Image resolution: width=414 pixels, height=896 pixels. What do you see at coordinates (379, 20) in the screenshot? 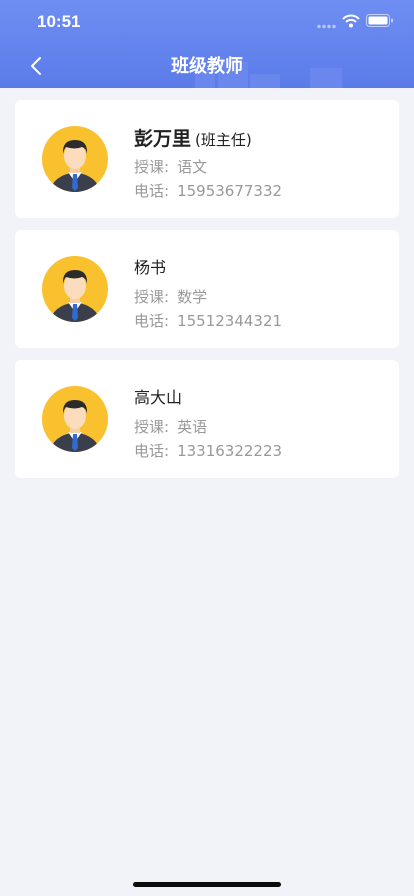
I see `battery-icon` at bounding box center [379, 20].